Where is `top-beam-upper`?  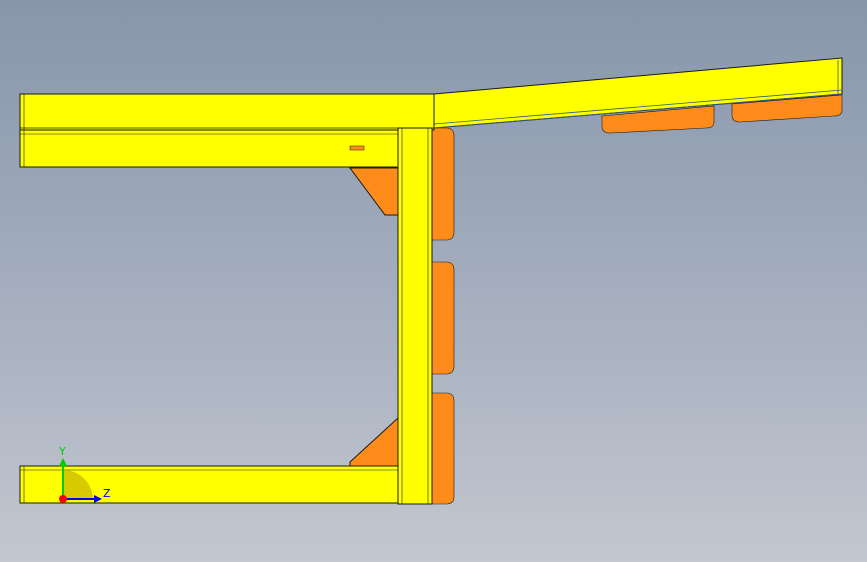
top-beam-upper is located at coordinates (227, 112).